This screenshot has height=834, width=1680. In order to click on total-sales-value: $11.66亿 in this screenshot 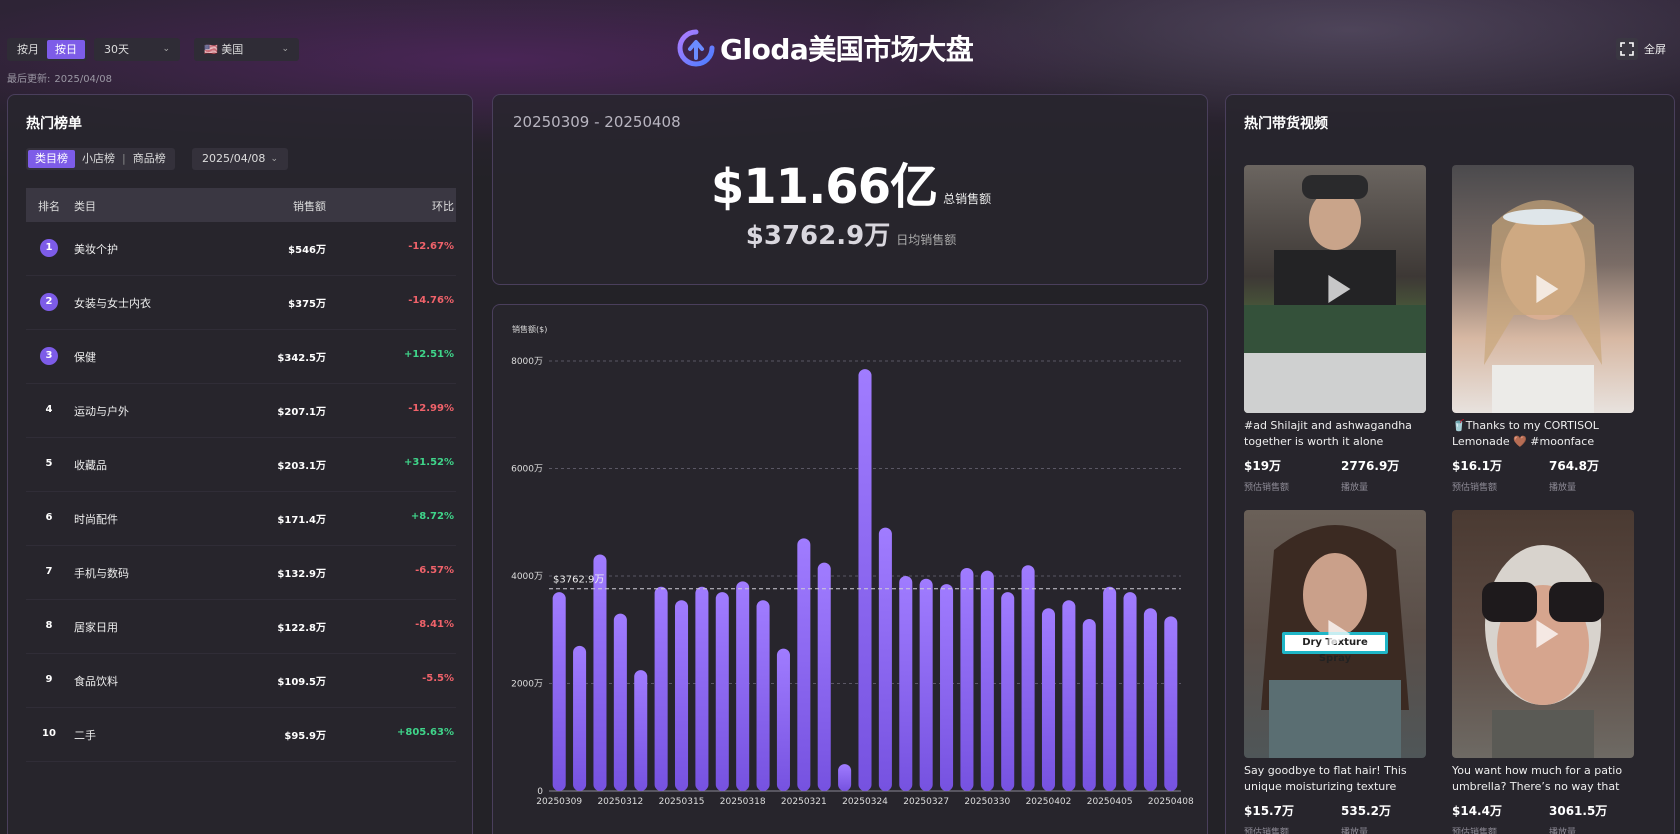, I will do `click(824, 187)`.